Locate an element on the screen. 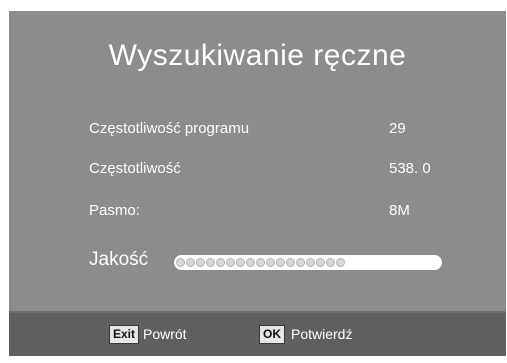 This screenshot has height=363, width=507. quality-label: Jakość is located at coordinates (119, 259).